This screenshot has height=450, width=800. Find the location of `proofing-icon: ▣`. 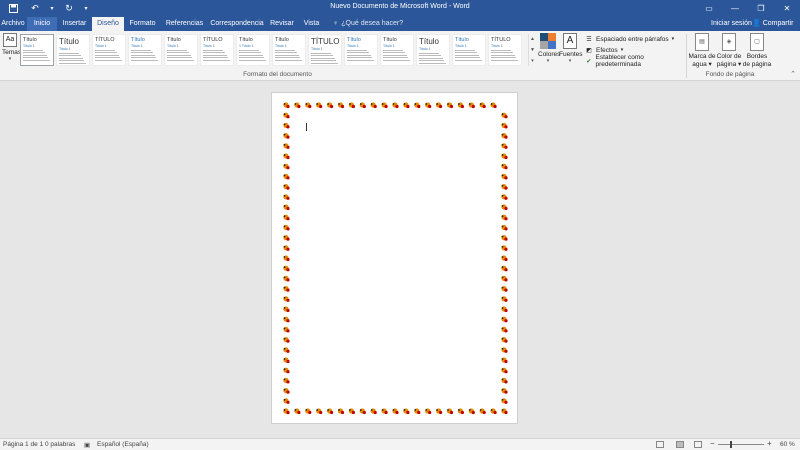

proofing-icon: ▣ is located at coordinates (87, 445).